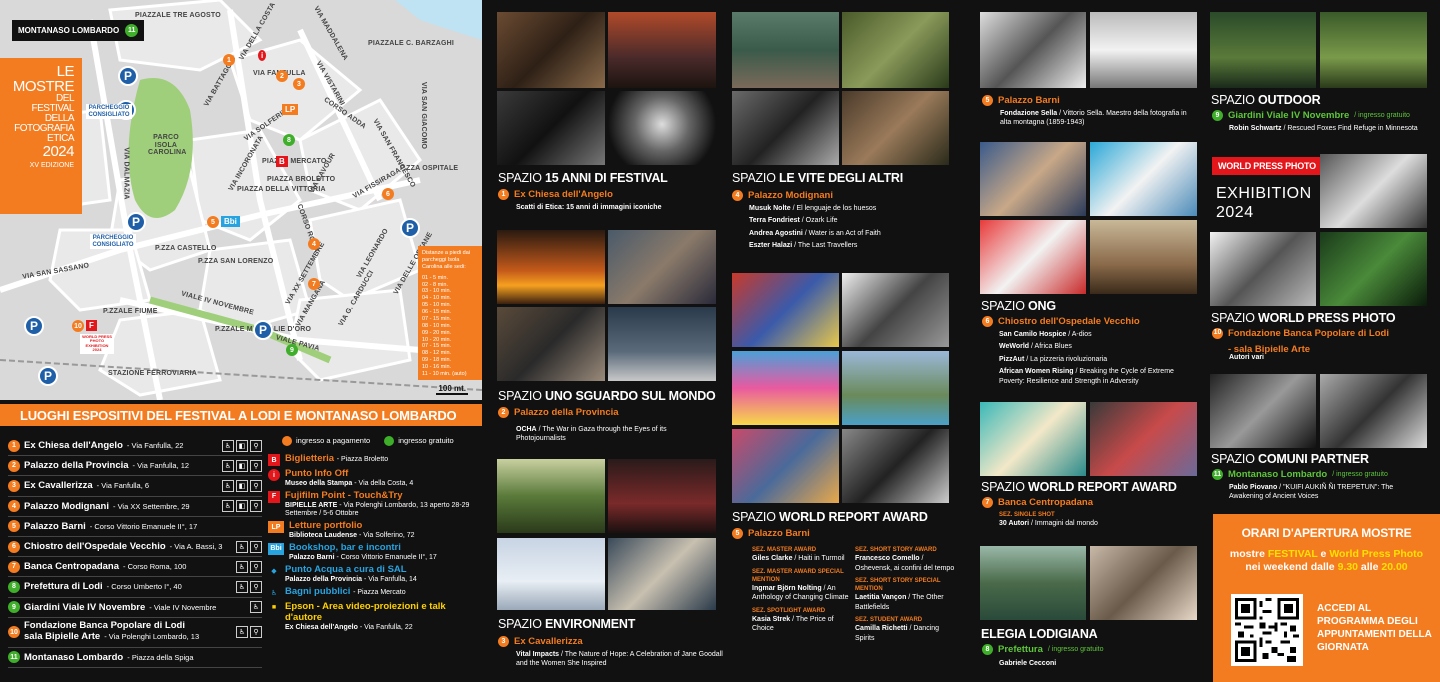  What do you see at coordinates (113, 242) in the screenshot?
I see `parking-label: PARCHEGGIO CONSIGLIATO` at bounding box center [113, 242].